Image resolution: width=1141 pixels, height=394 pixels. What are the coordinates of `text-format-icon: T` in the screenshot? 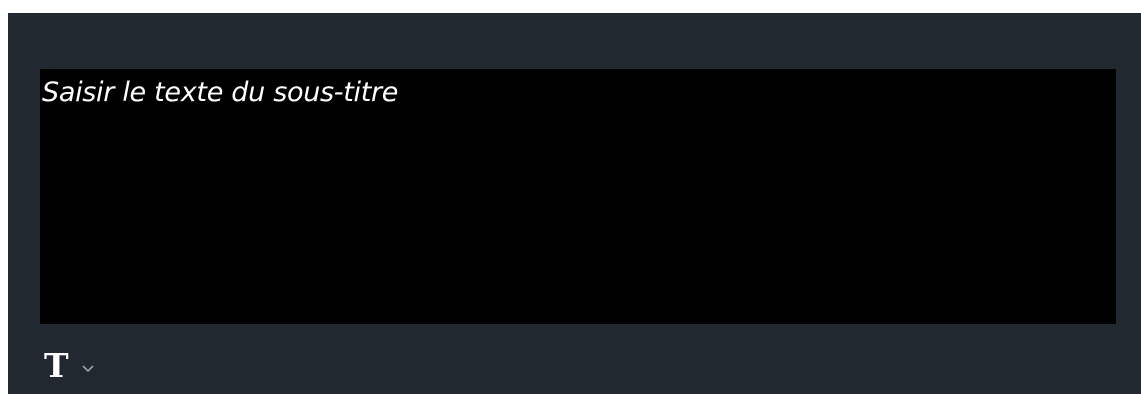 It's located at (56, 365).